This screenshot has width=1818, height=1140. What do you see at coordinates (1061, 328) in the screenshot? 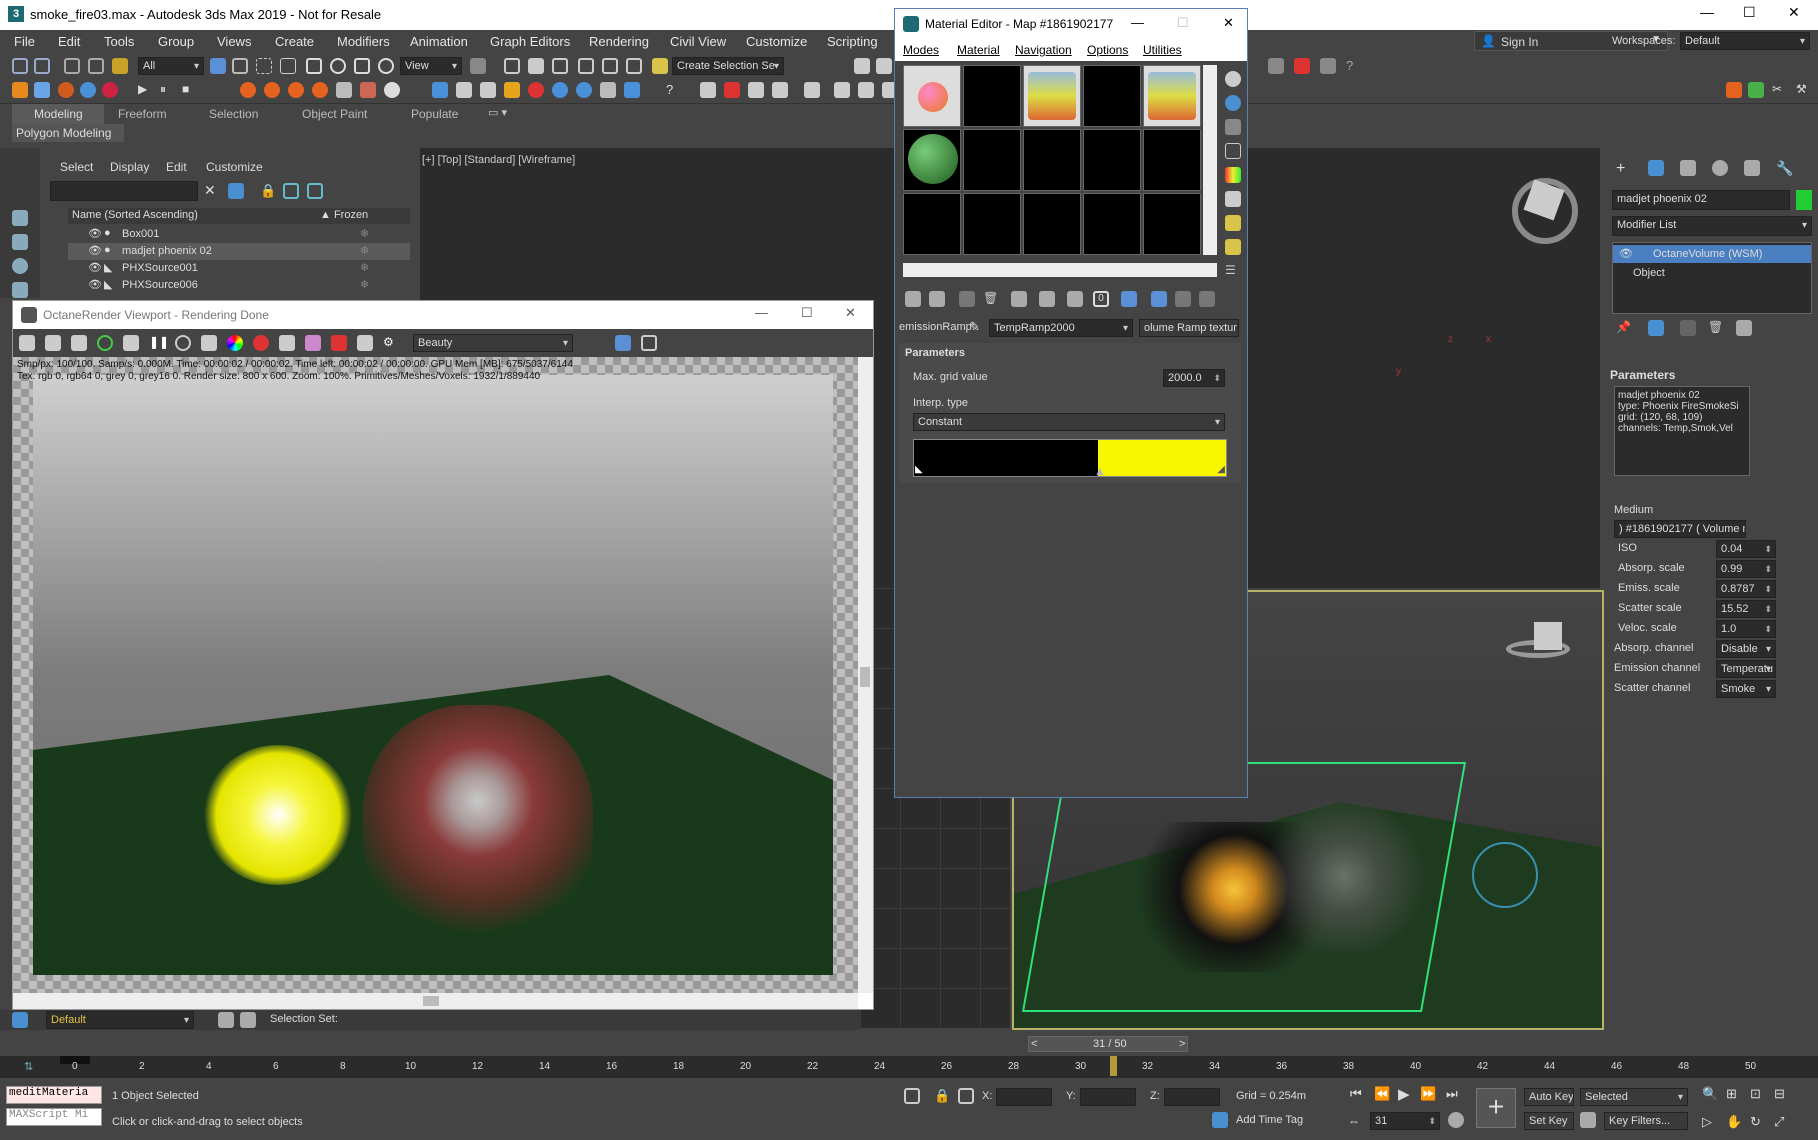
I see `map-name-dropdown: TempRamp2000` at bounding box center [1061, 328].